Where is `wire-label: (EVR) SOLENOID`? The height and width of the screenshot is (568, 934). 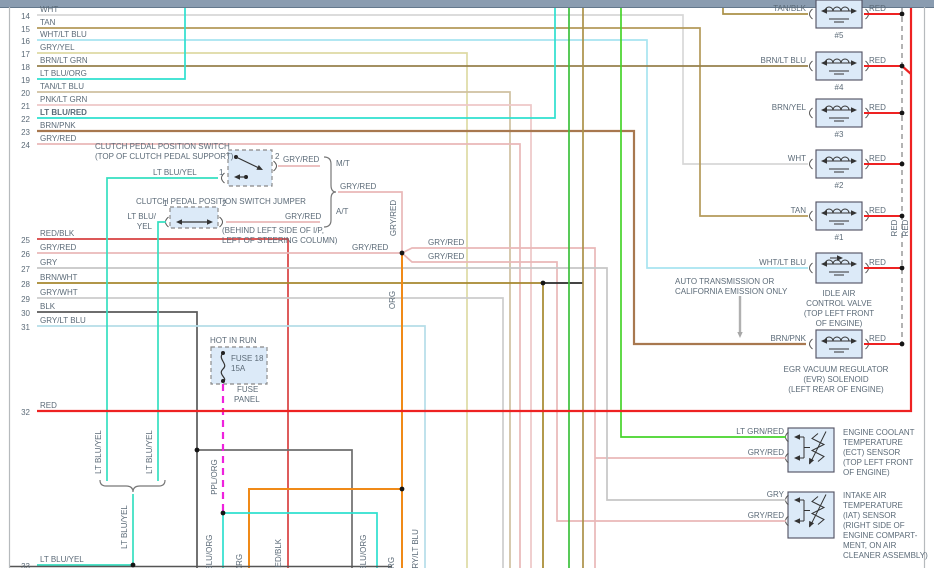 wire-label: (EVR) SOLENOID is located at coordinates (836, 379).